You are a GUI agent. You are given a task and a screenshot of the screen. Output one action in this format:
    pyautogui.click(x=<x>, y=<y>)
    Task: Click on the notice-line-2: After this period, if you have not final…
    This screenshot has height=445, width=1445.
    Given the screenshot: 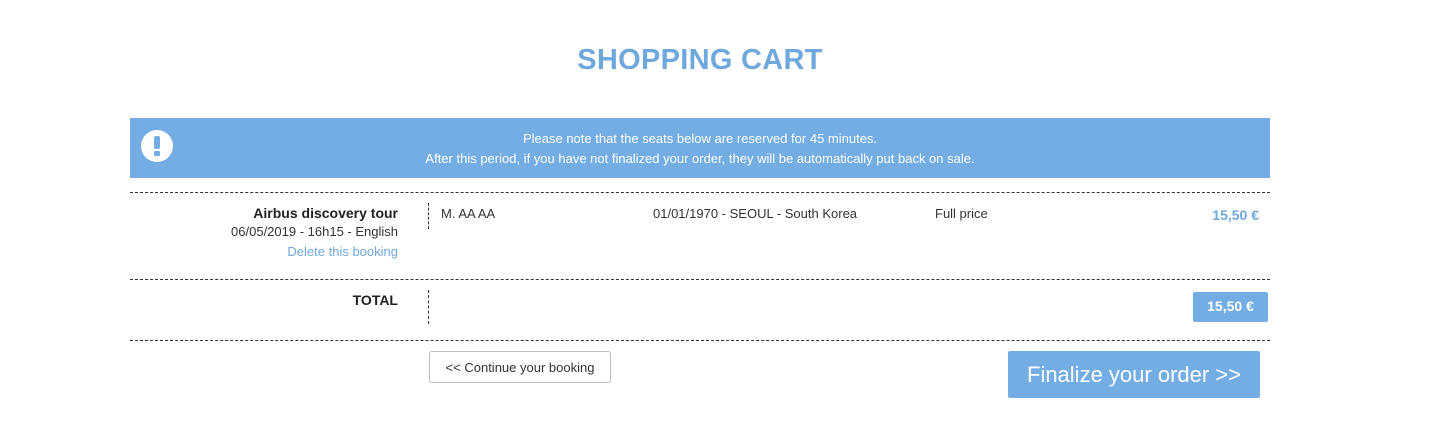 What is the action you would take?
    pyautogui.click(x=700, y=158)
    